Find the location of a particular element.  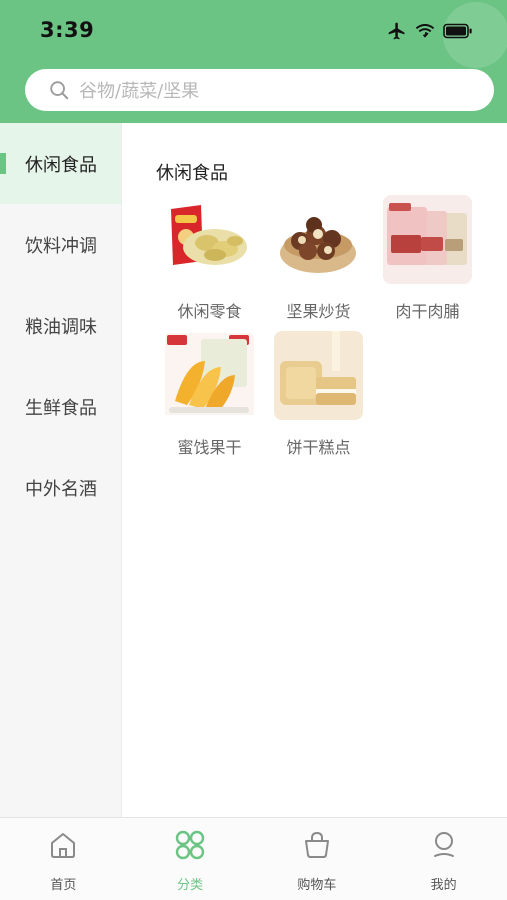

tab-label: 首页 is located at coordinates (63, 885).